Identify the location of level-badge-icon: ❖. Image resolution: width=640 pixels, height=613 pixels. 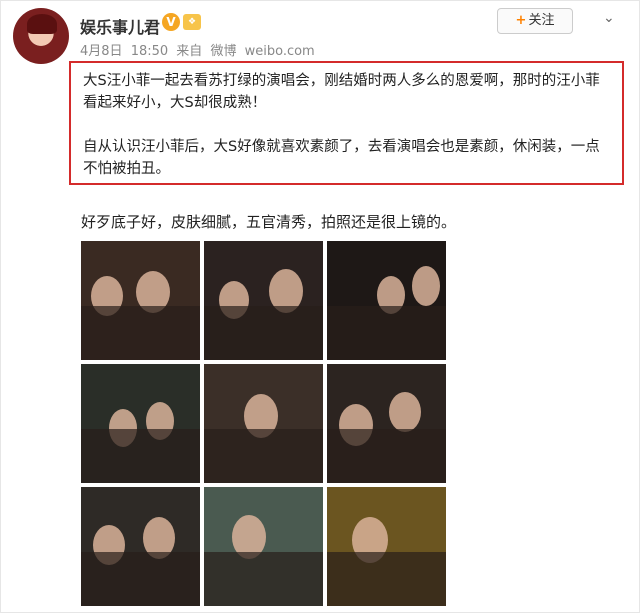
(192, 22).